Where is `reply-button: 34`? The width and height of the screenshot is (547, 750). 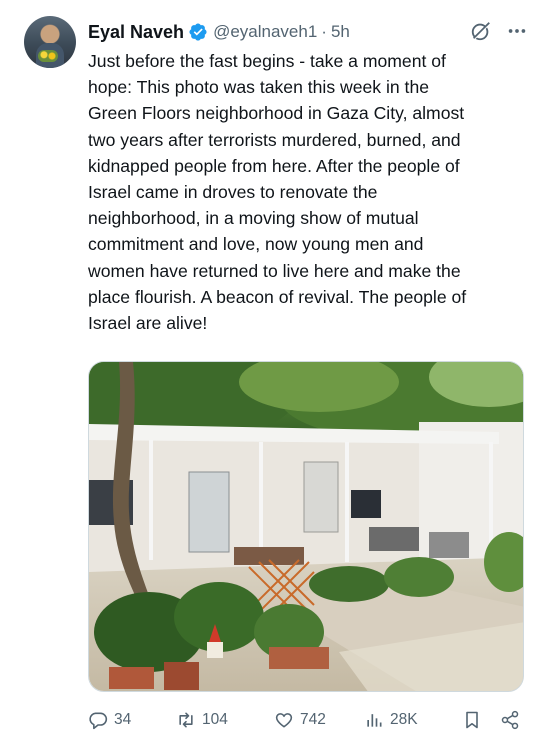
reply-button: 34 is located at coordinates (109, 720).